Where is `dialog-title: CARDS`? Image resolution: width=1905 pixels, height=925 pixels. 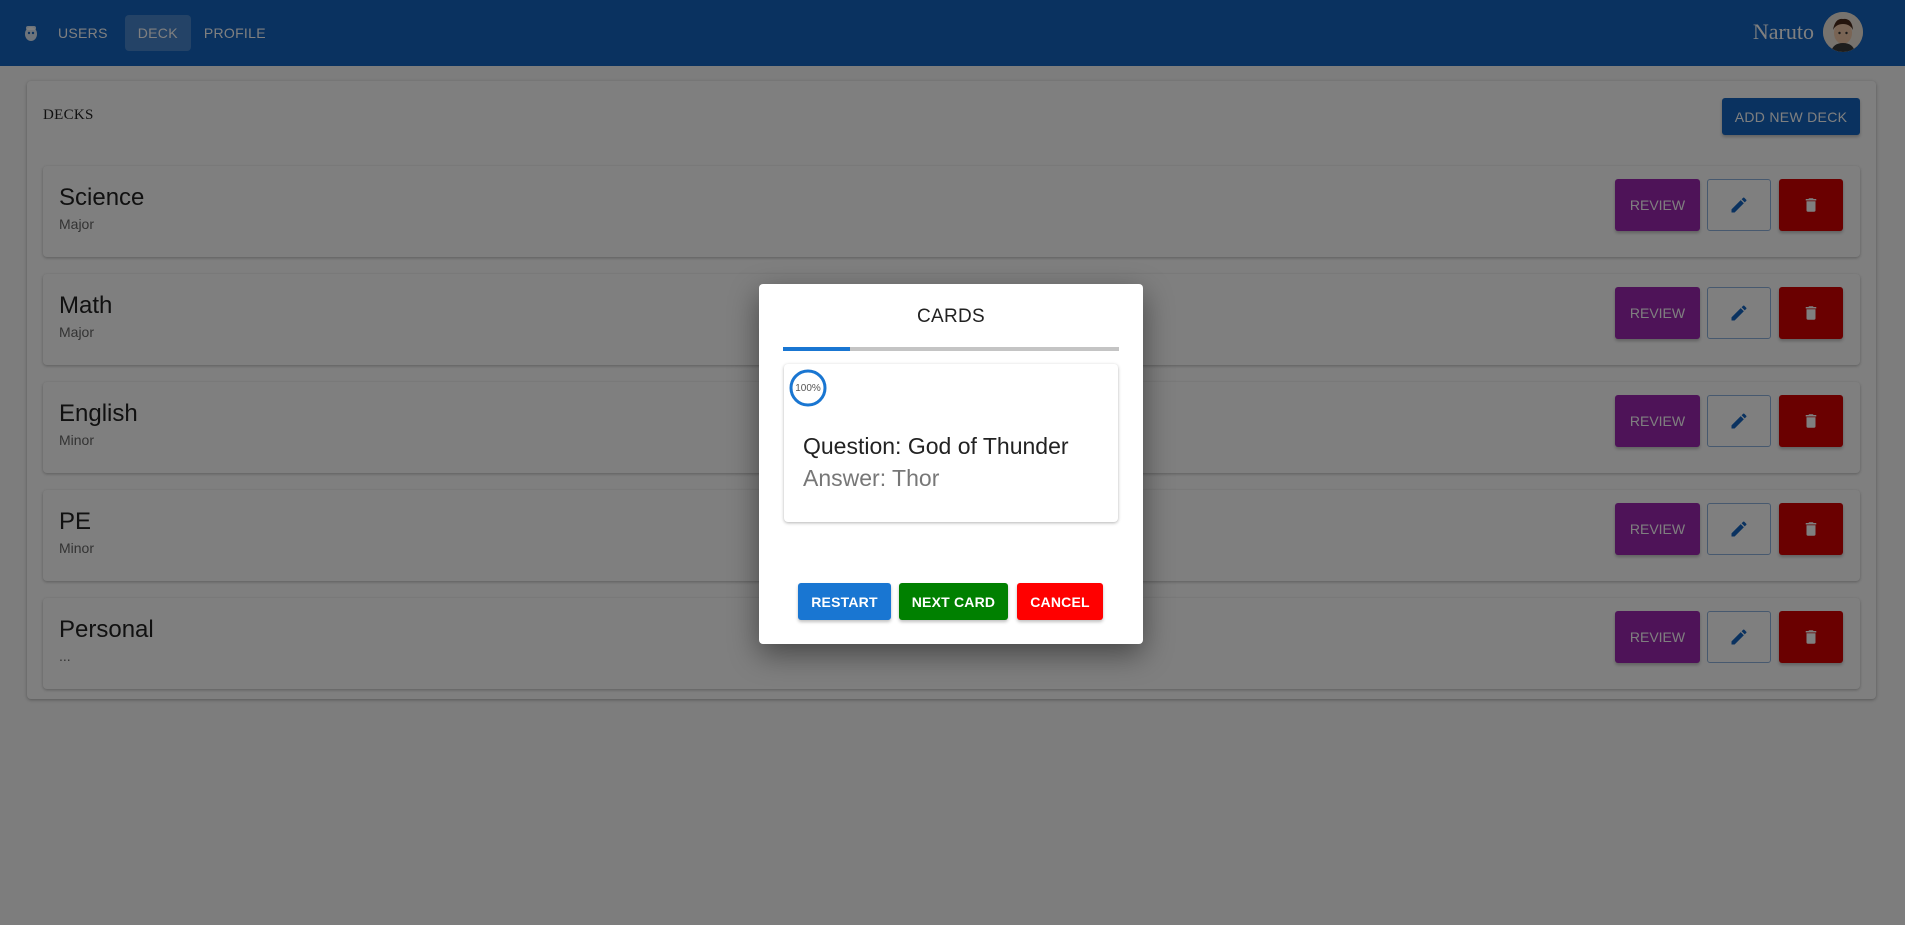 dialog-title: CARDS is located at coordinates (950, 316).